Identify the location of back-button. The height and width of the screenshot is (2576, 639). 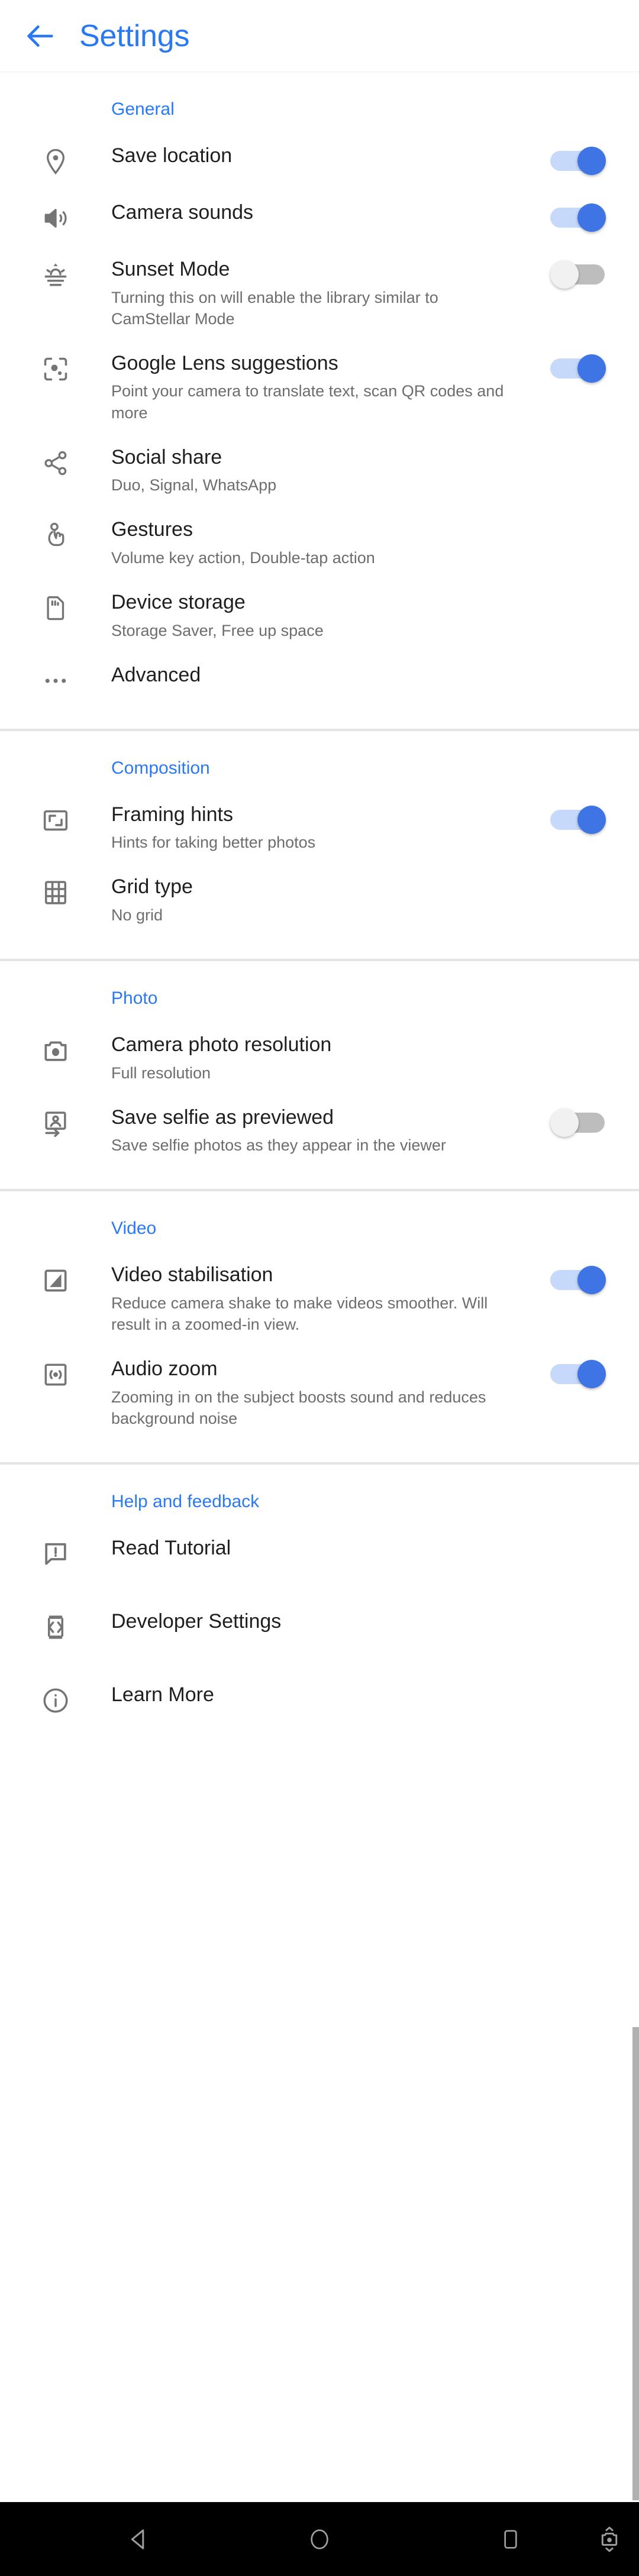
(40, 36).